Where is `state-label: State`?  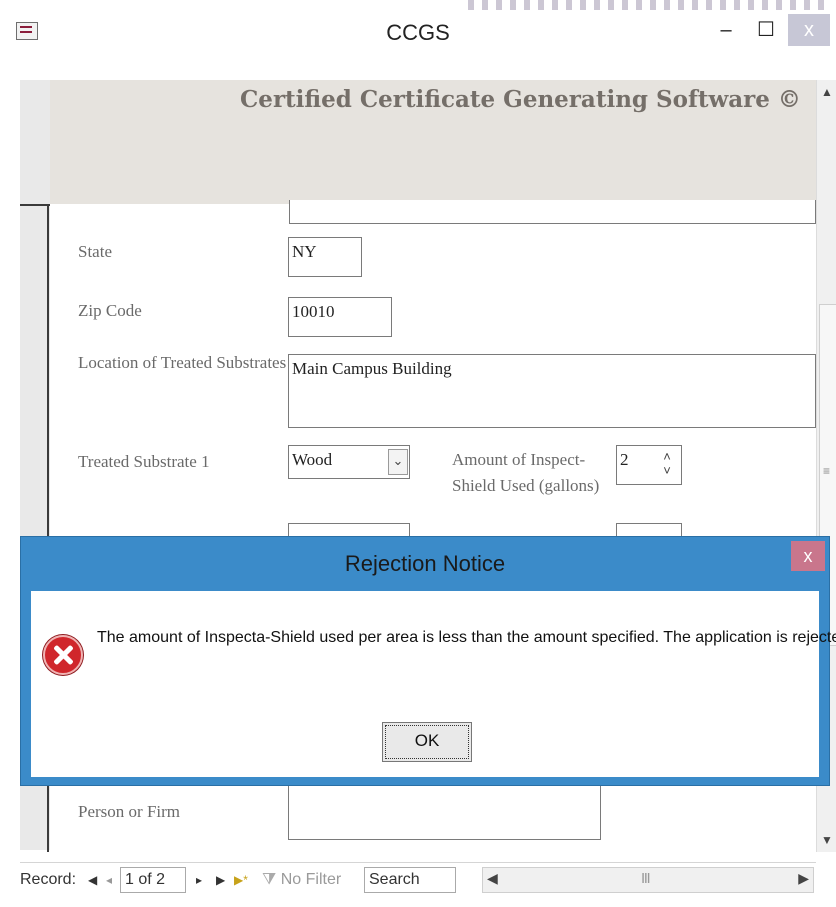 state-label: State is located at coordinates (95, 251).